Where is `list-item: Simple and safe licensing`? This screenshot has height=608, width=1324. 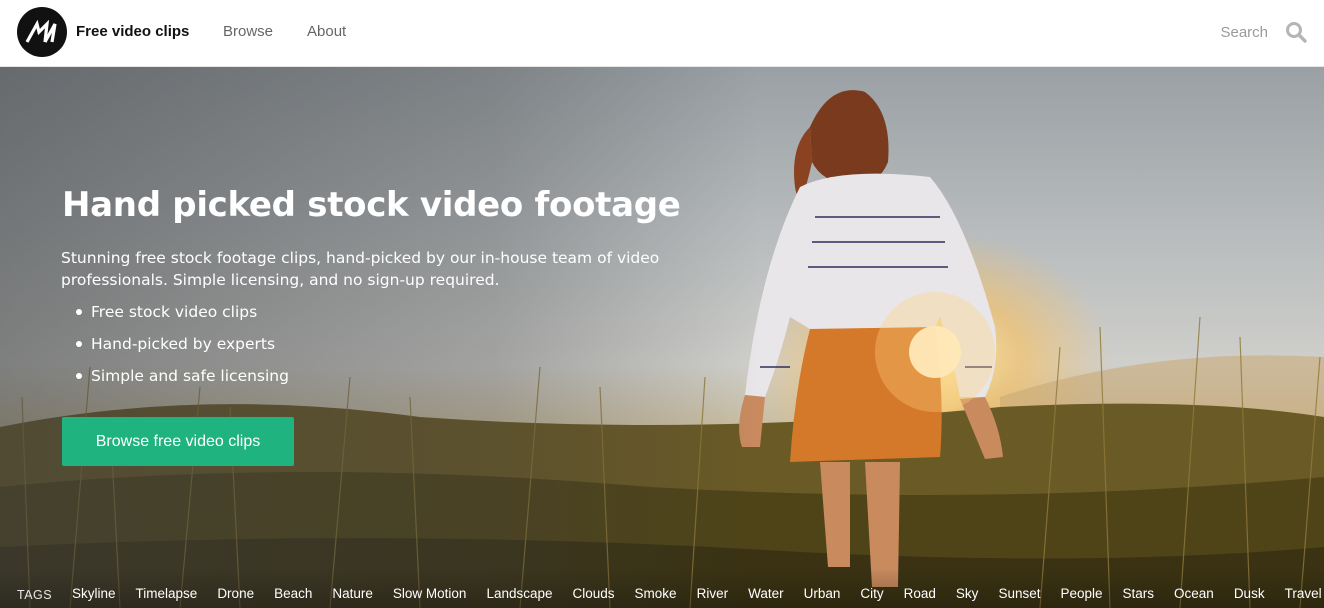 list-item: Simple and safe licensing is located at coordinates (182, 381).